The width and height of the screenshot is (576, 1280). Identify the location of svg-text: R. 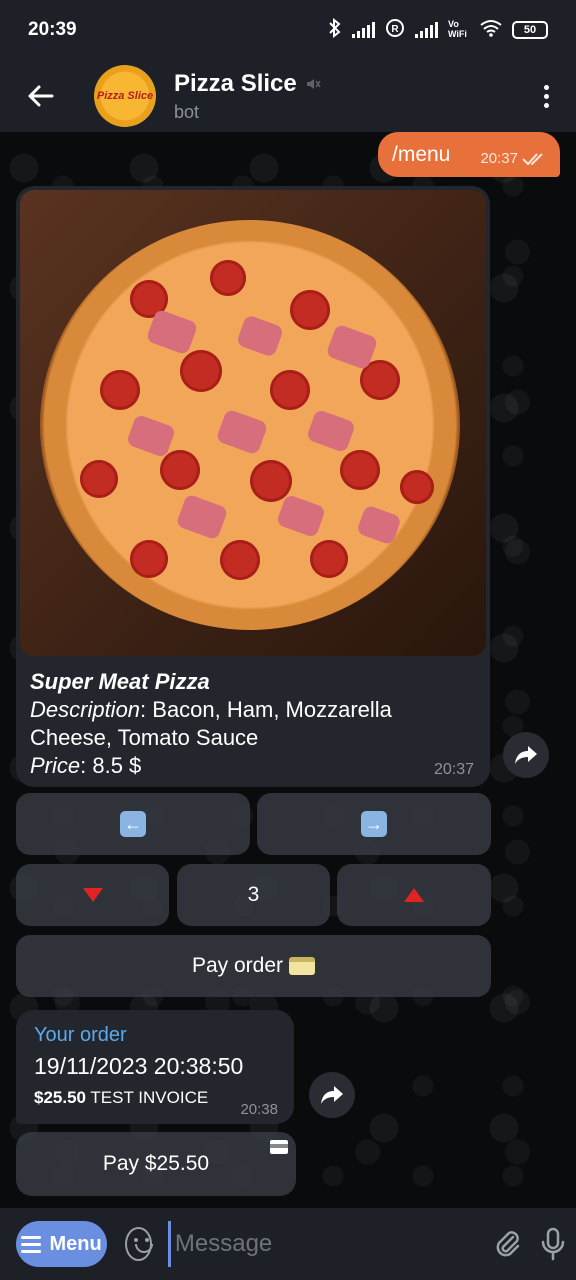
(395, 29).